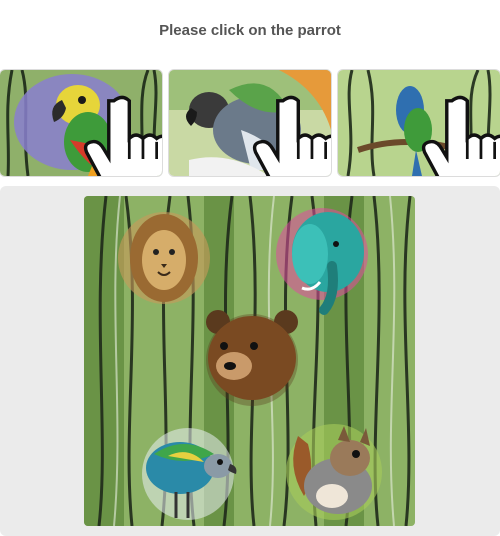  I want to click on animal-squirrel, so click(334, 472).